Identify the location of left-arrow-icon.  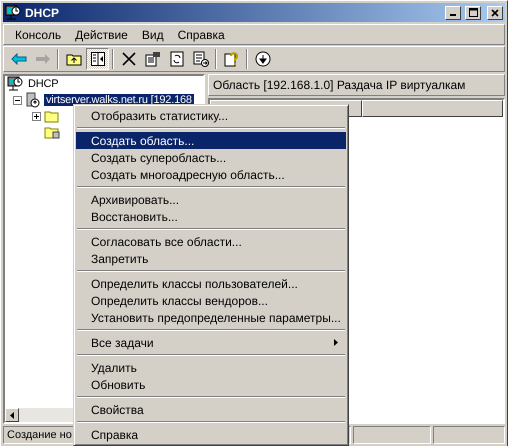
(12, 415).